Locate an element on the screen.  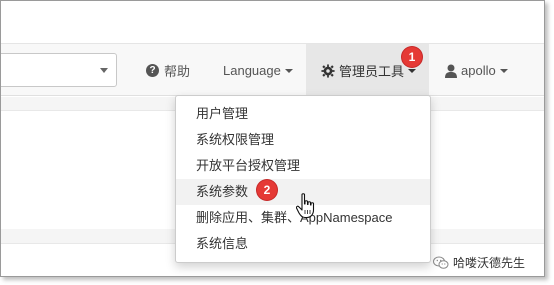
watermark-text: 哈喽沃德先生 is located at coordinates (489, 263).